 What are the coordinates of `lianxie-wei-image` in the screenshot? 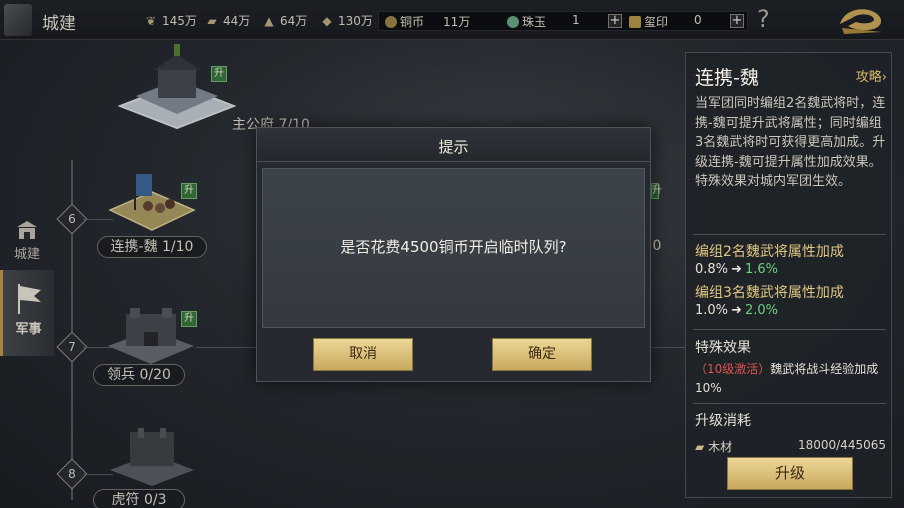 It's located at (152, 202).